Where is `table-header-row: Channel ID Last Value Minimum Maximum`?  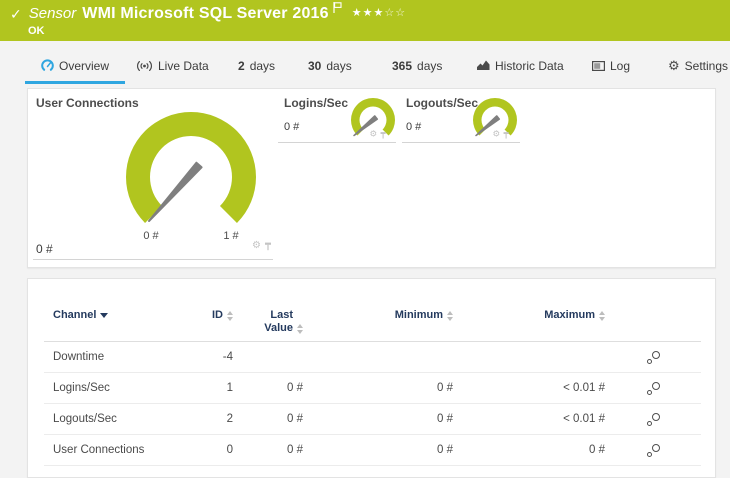
table-header-row: Channel ID Last Value Minimum Maximum is located at coordinates (372, 310).